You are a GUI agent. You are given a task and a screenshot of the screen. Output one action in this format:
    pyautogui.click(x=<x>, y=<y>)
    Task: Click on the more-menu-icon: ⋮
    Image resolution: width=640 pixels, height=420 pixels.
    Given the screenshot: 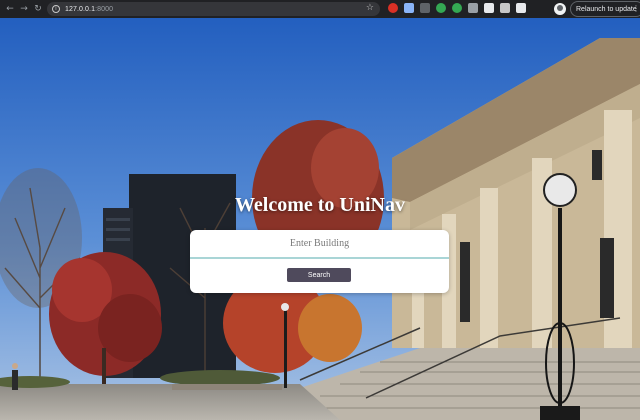 What is the action you would take?
    pyautogui.click(x=636, y=9)
    